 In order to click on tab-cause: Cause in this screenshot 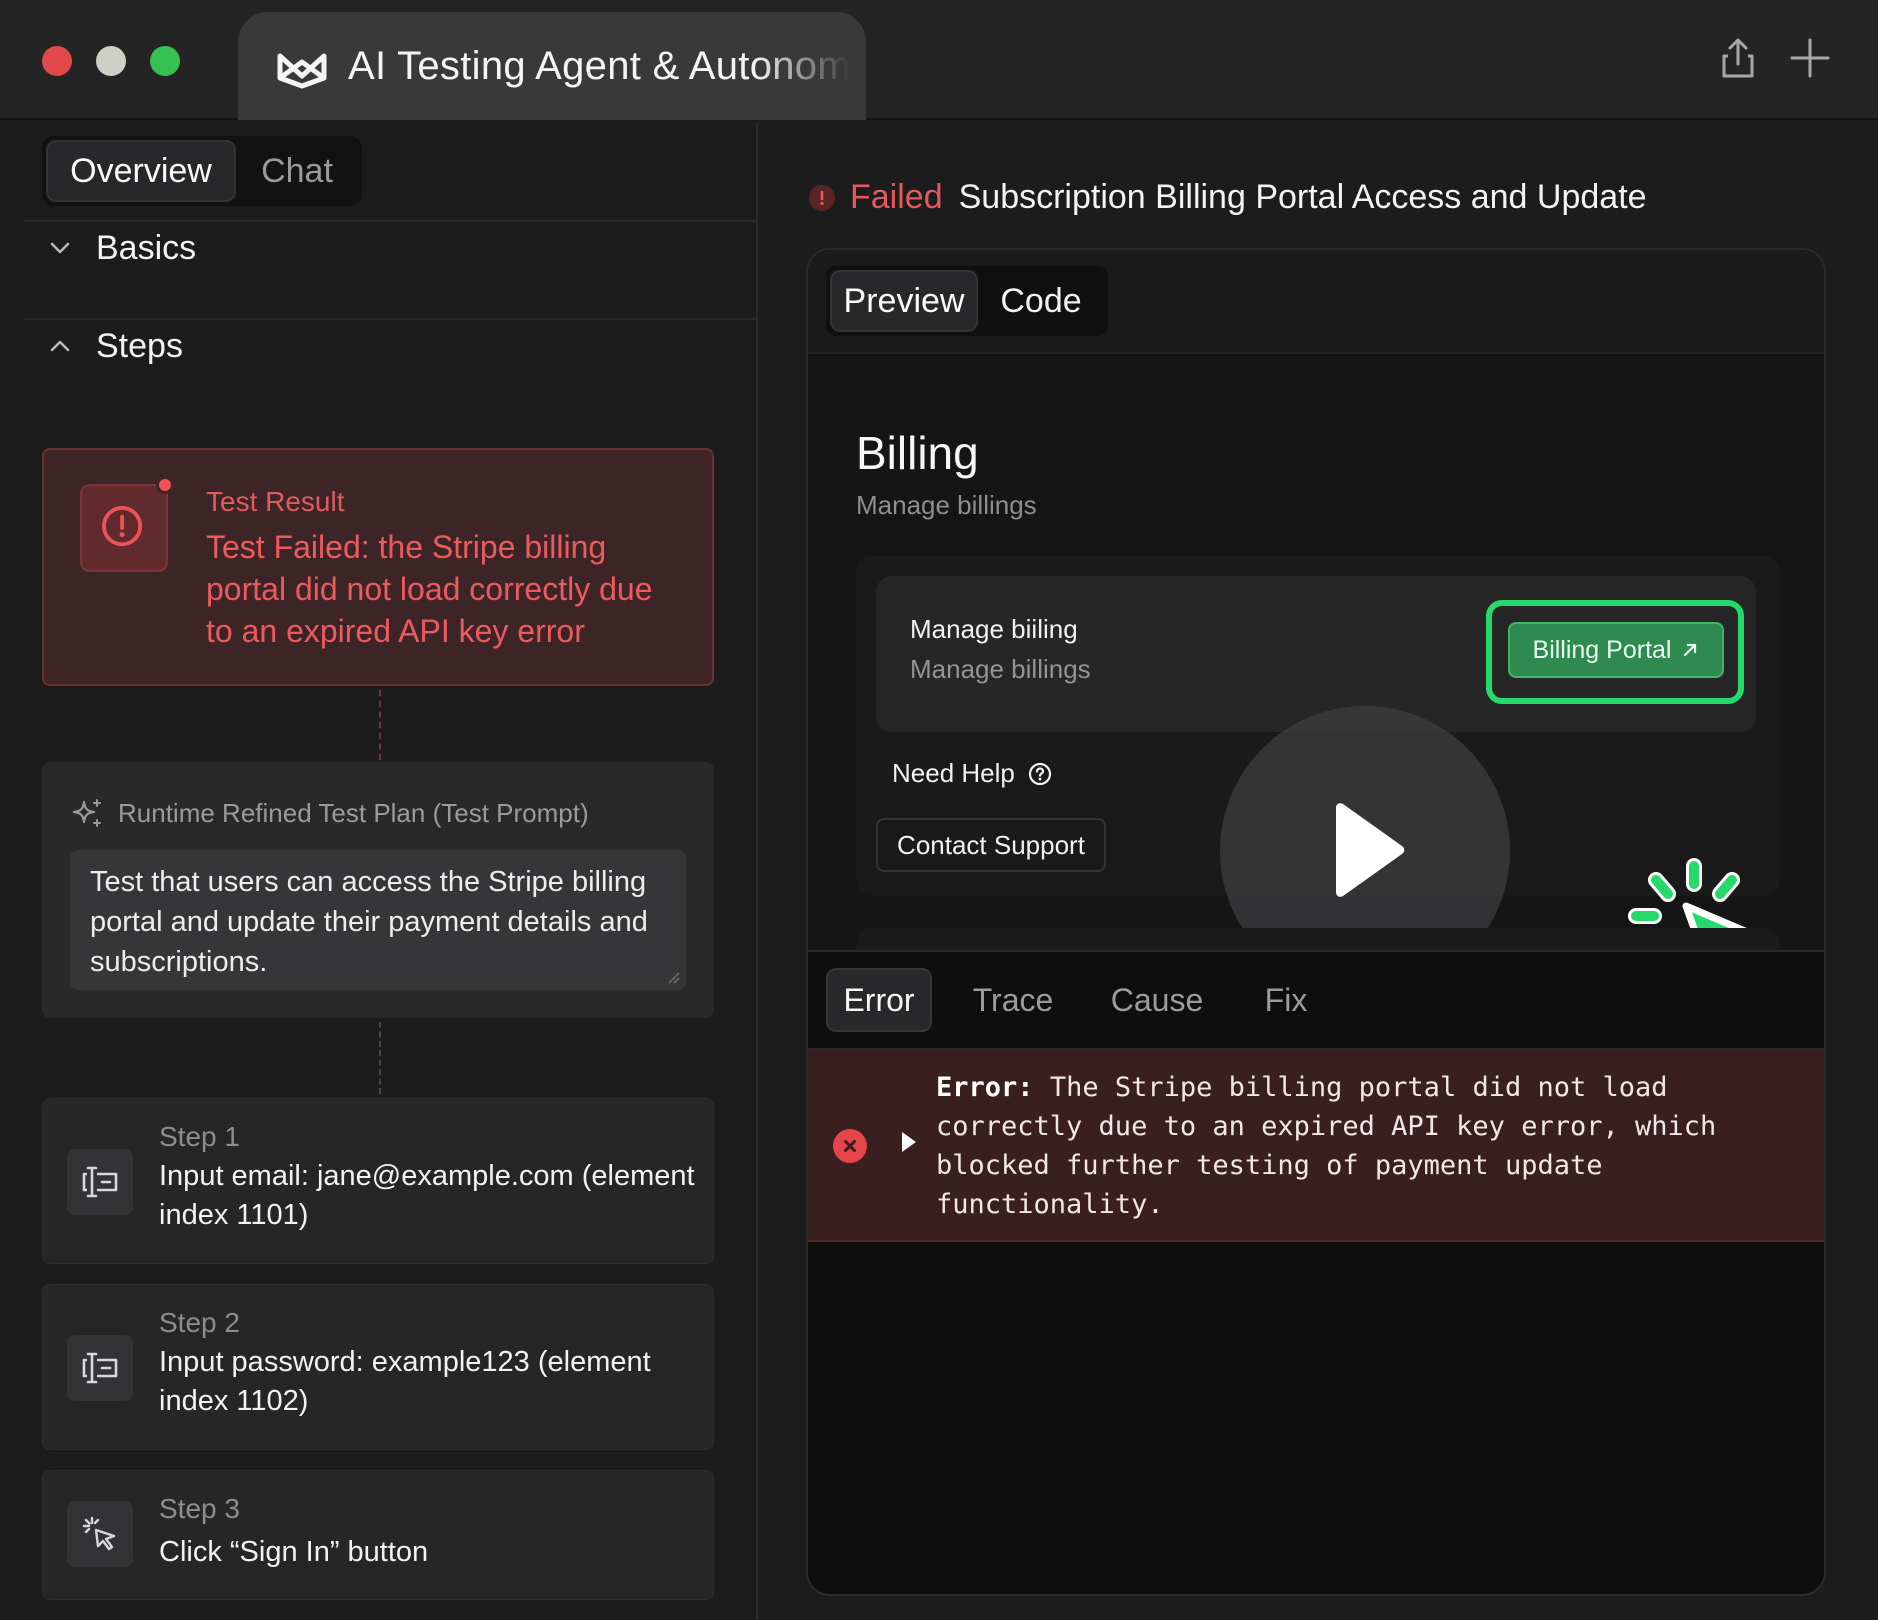, I will do `click(1157, 1000)`.